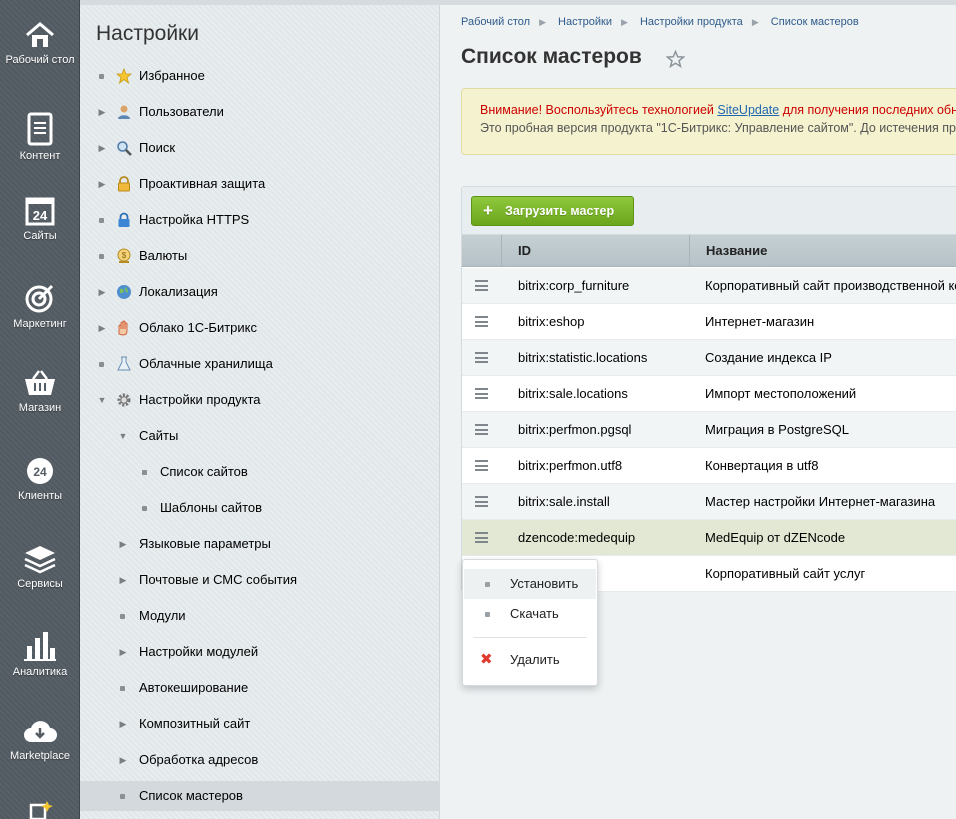 The height and width of the screenshot is (819, 956). Describe the element at coordinates (260, 400) in the screenshot. I see `menu-item-product-settings: ▼ Настройки продукта` at that location.